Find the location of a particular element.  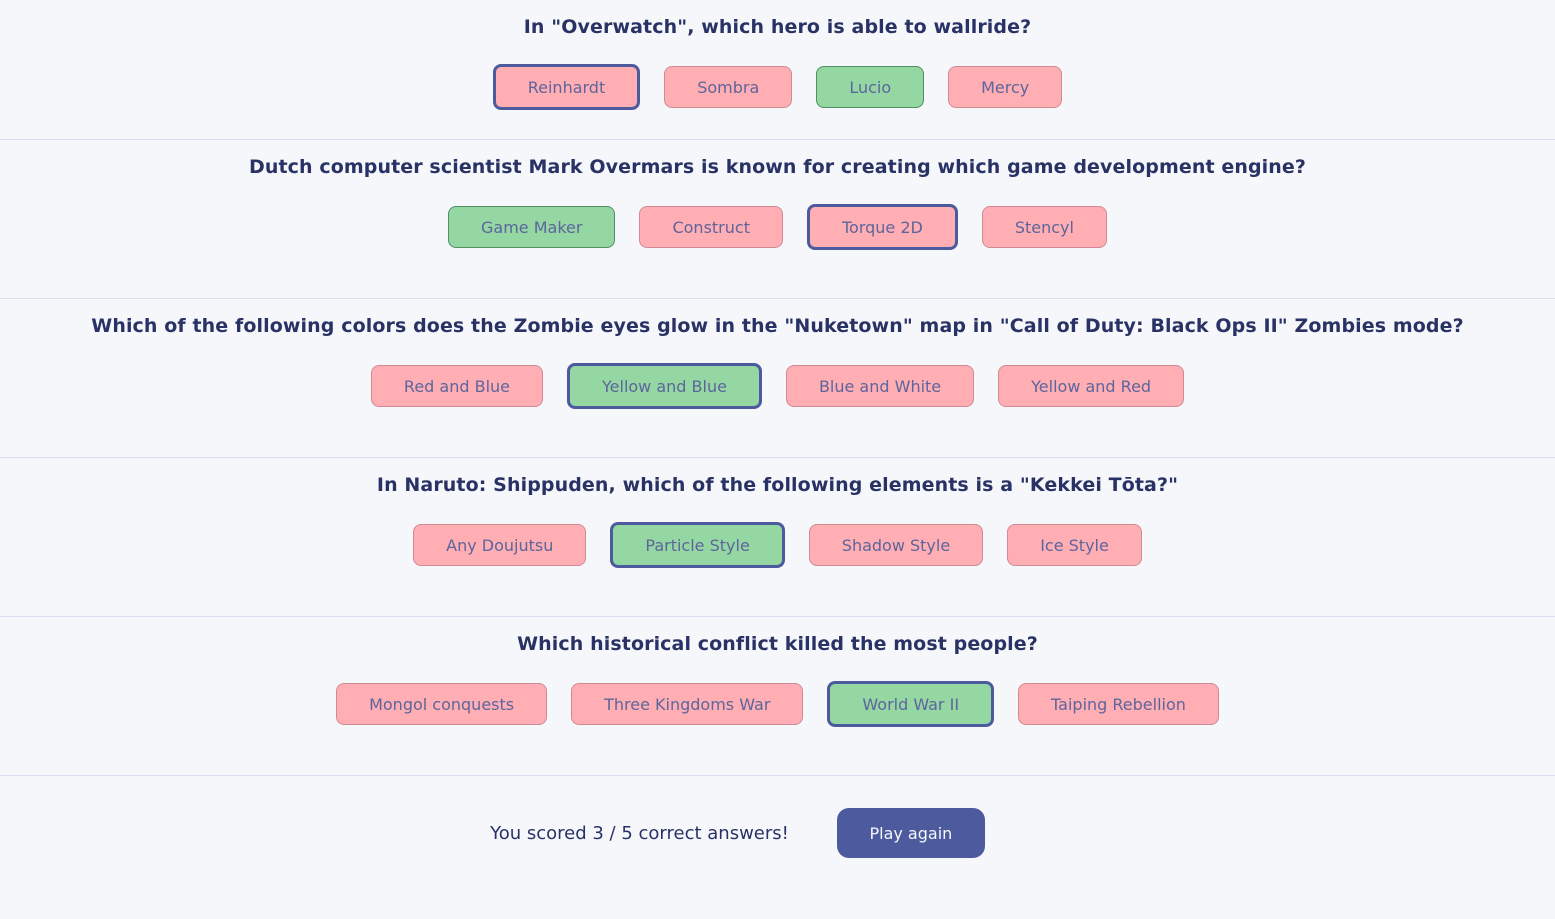

answer-option-yellow-and-red: Yellow and Red is located at coordinates (1091, 386).